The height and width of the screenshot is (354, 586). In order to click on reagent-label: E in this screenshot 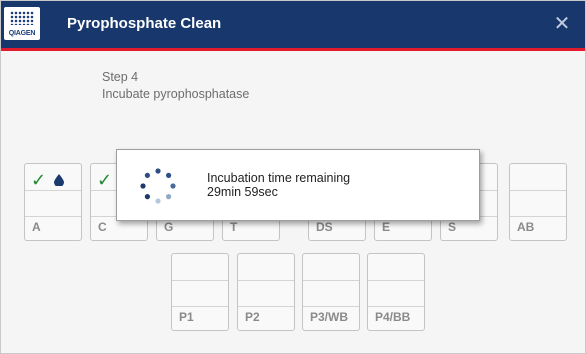, I will do `click(386, 227)`.